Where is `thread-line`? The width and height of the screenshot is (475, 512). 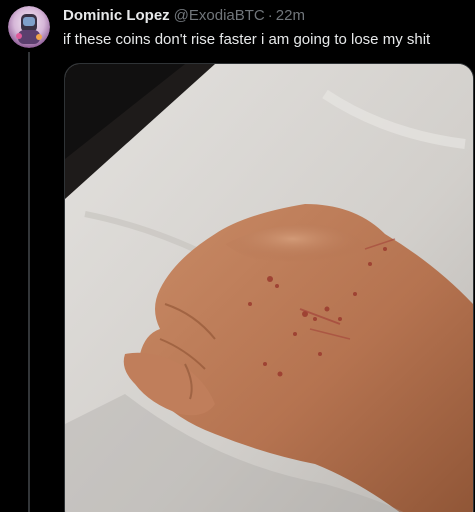 thread-line is located at coordinates (29, 282).